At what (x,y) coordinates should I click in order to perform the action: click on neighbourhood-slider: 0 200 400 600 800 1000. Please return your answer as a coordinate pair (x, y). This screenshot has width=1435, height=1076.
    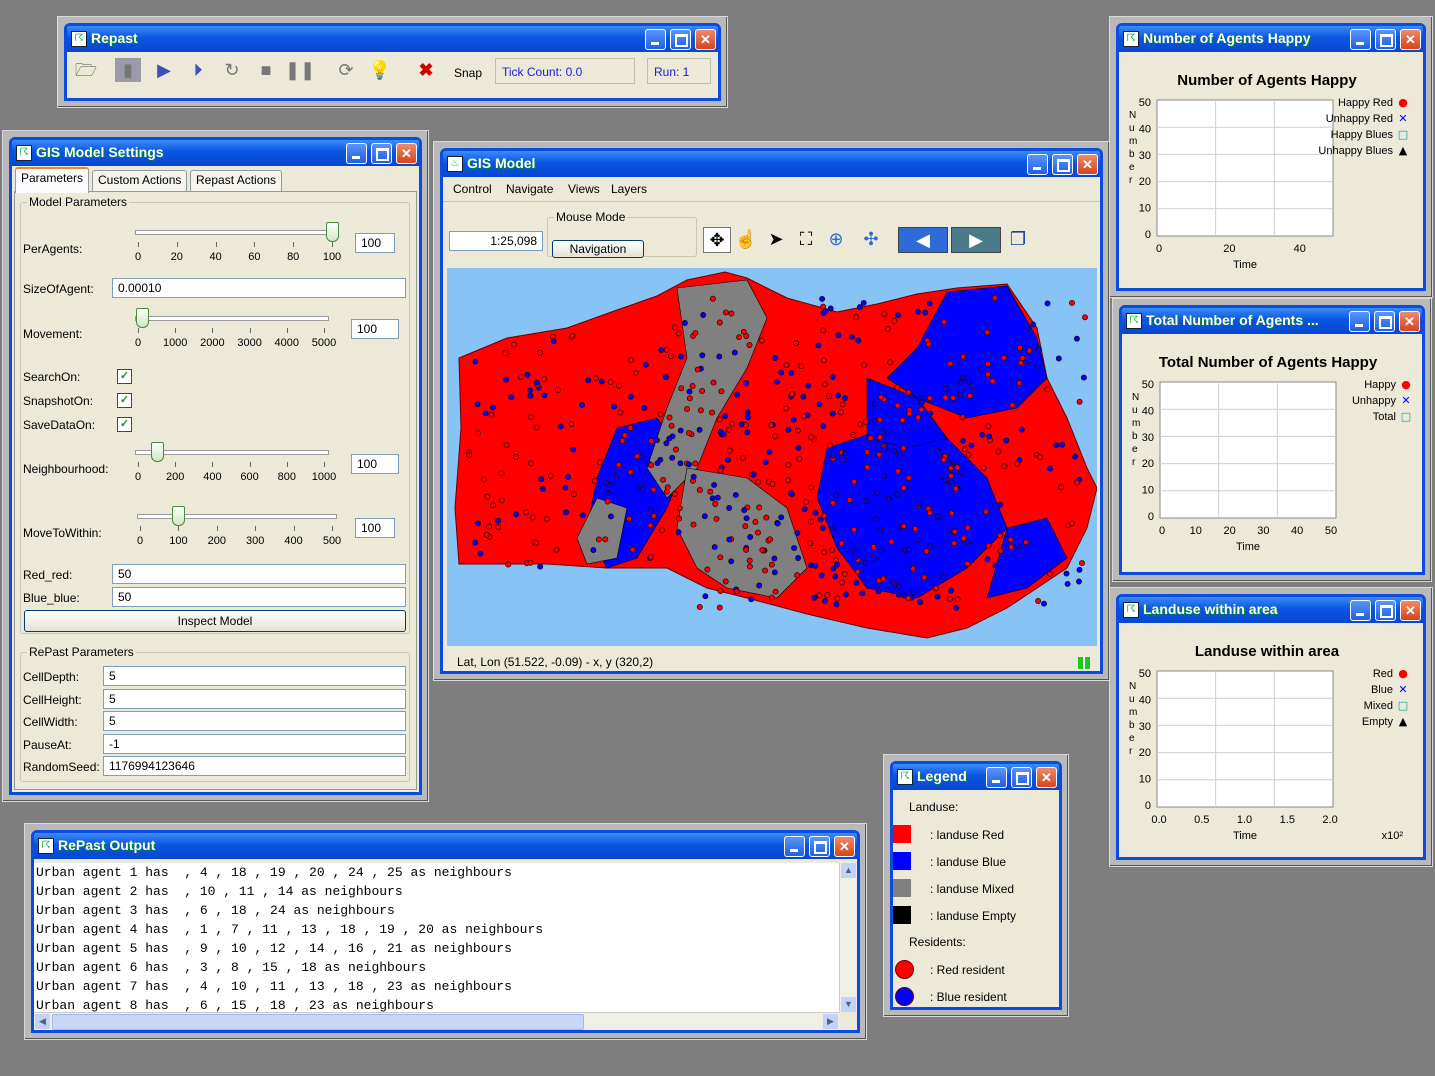
    Looking at the image, I should click on (235, 465).